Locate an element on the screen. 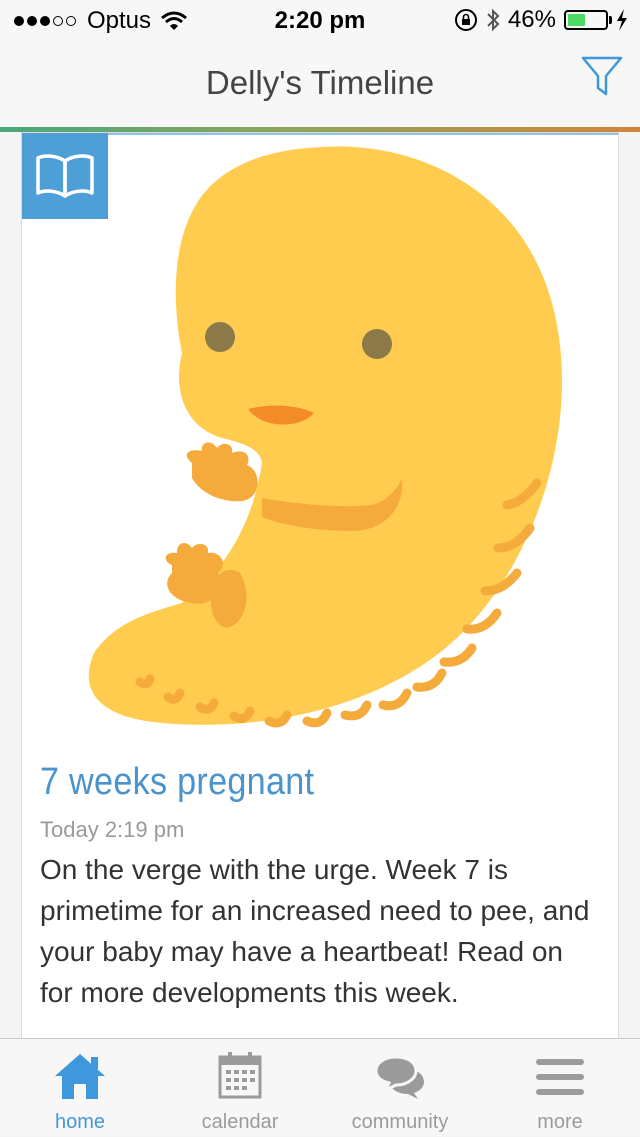  open-book-icon is located at coordinates (65, 176).